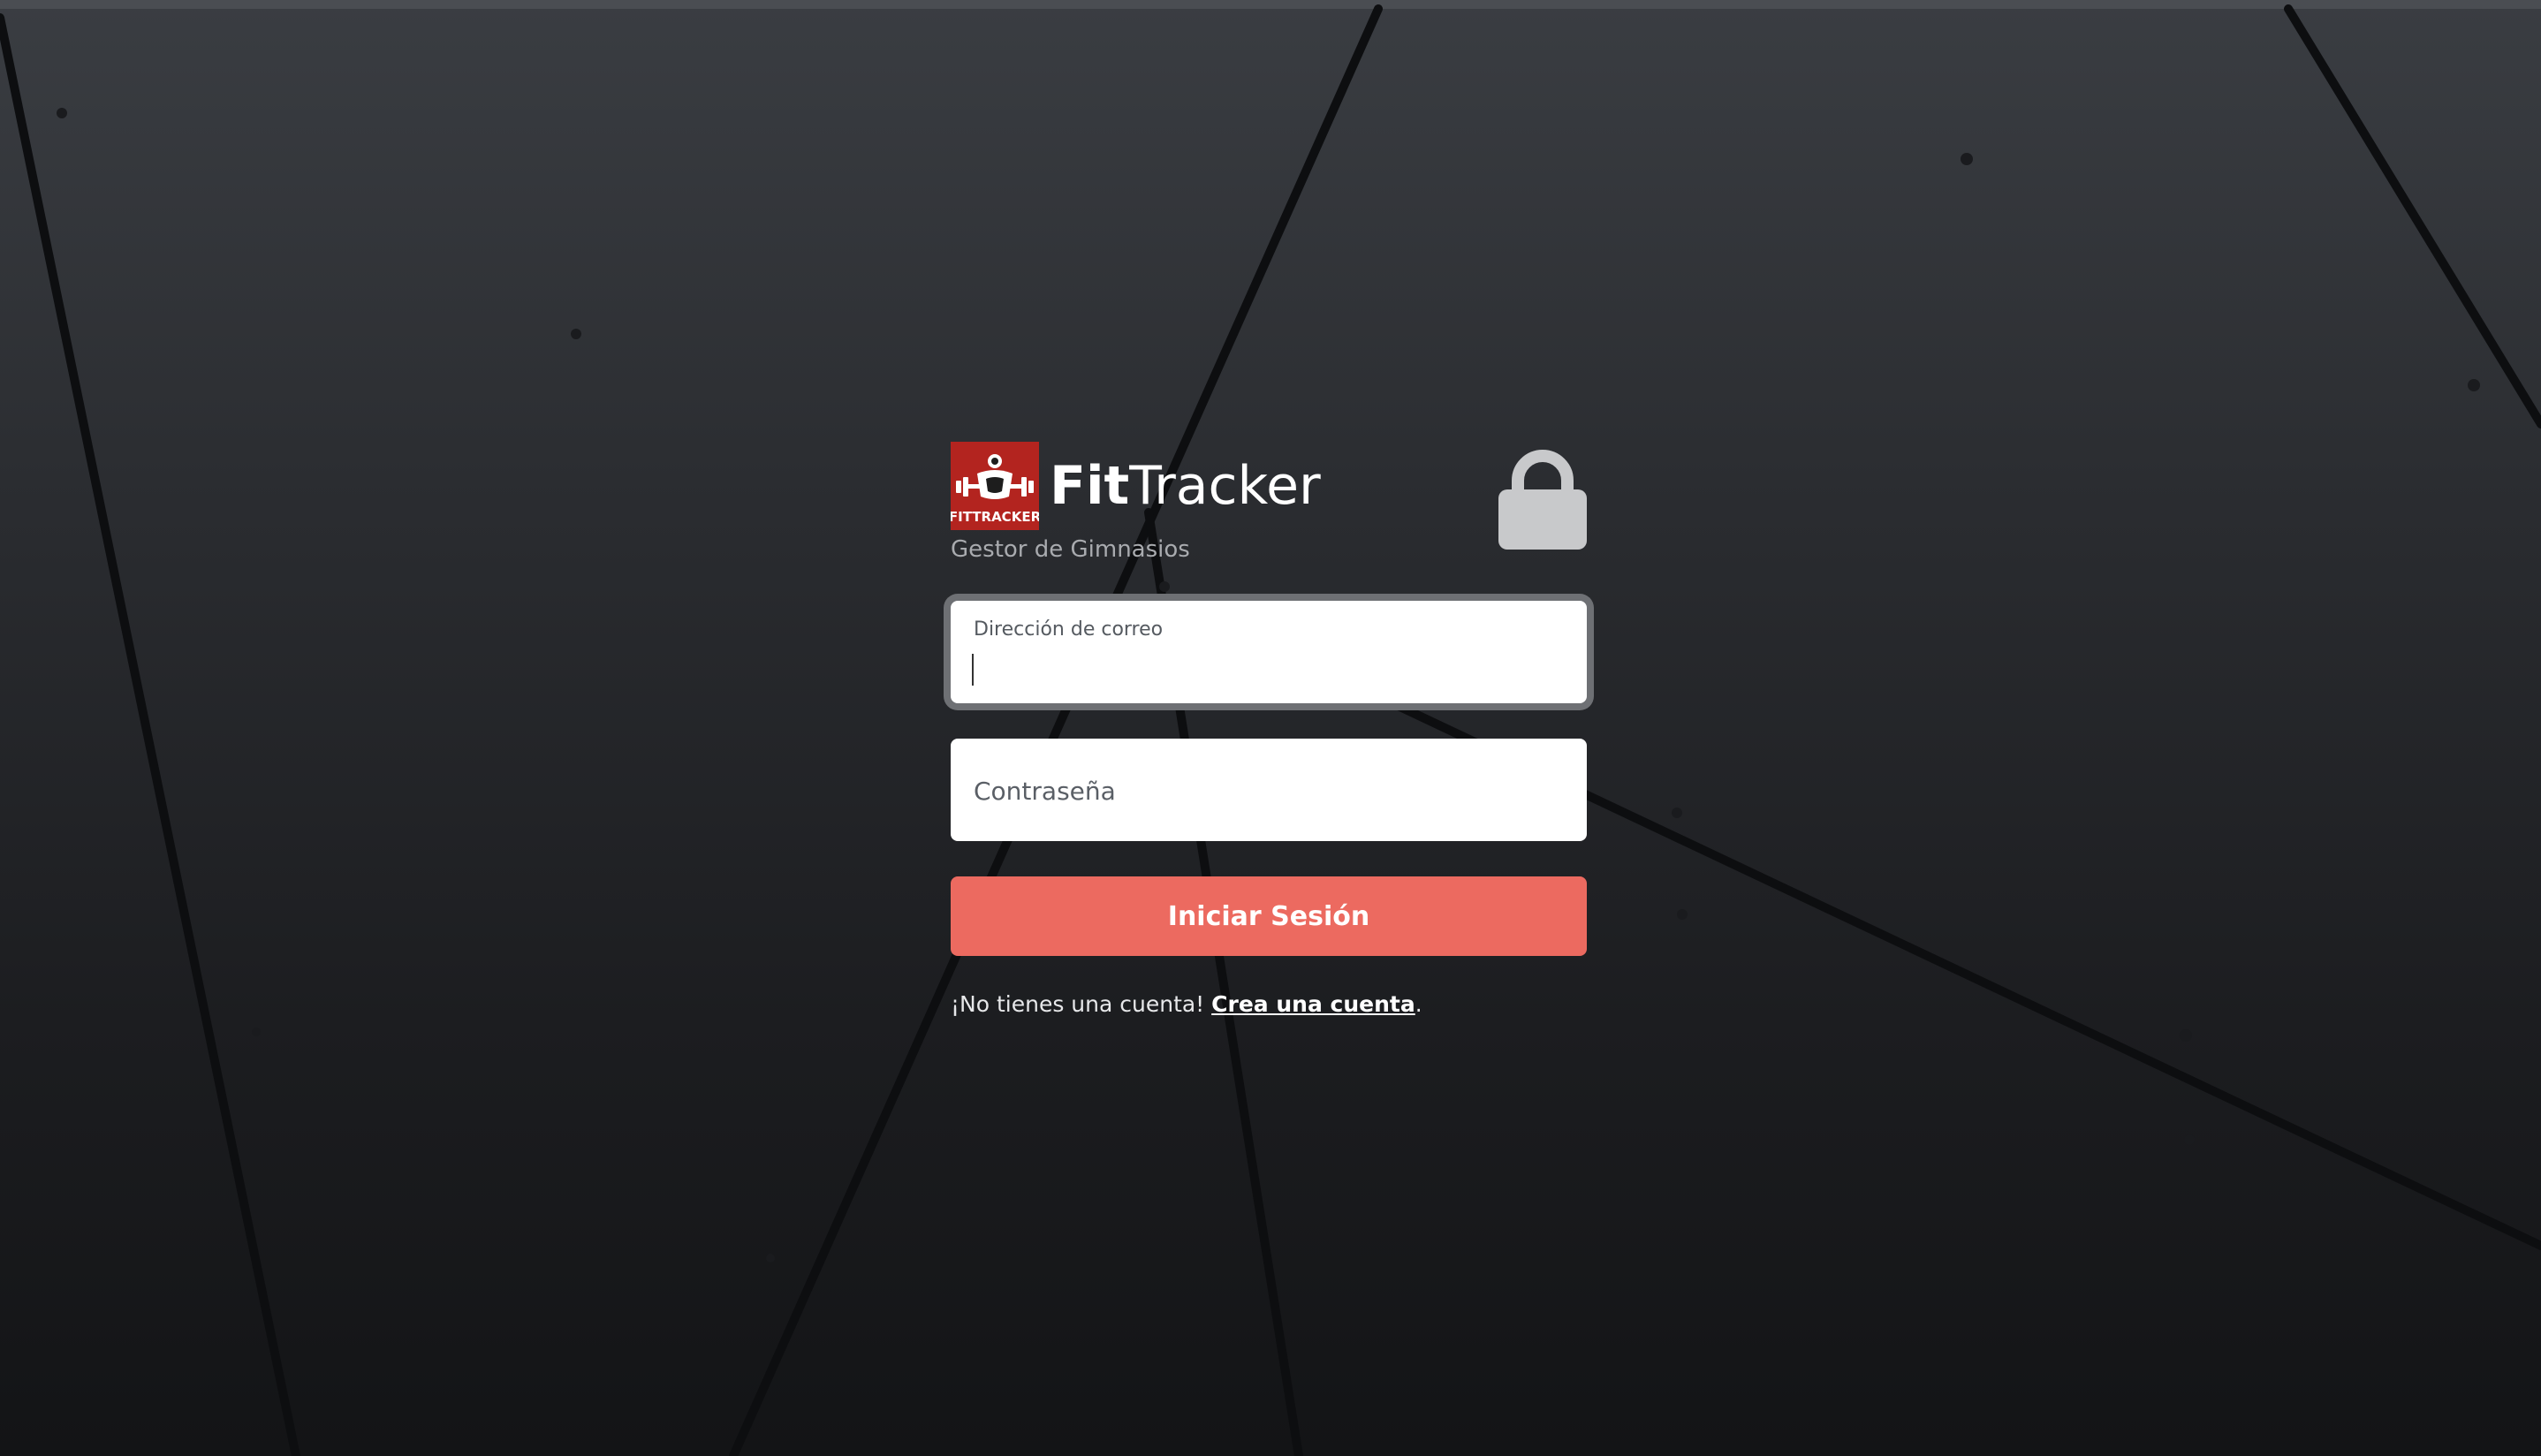  I want to click on email-field-container: Dirección de correo, so click(1269, 652).